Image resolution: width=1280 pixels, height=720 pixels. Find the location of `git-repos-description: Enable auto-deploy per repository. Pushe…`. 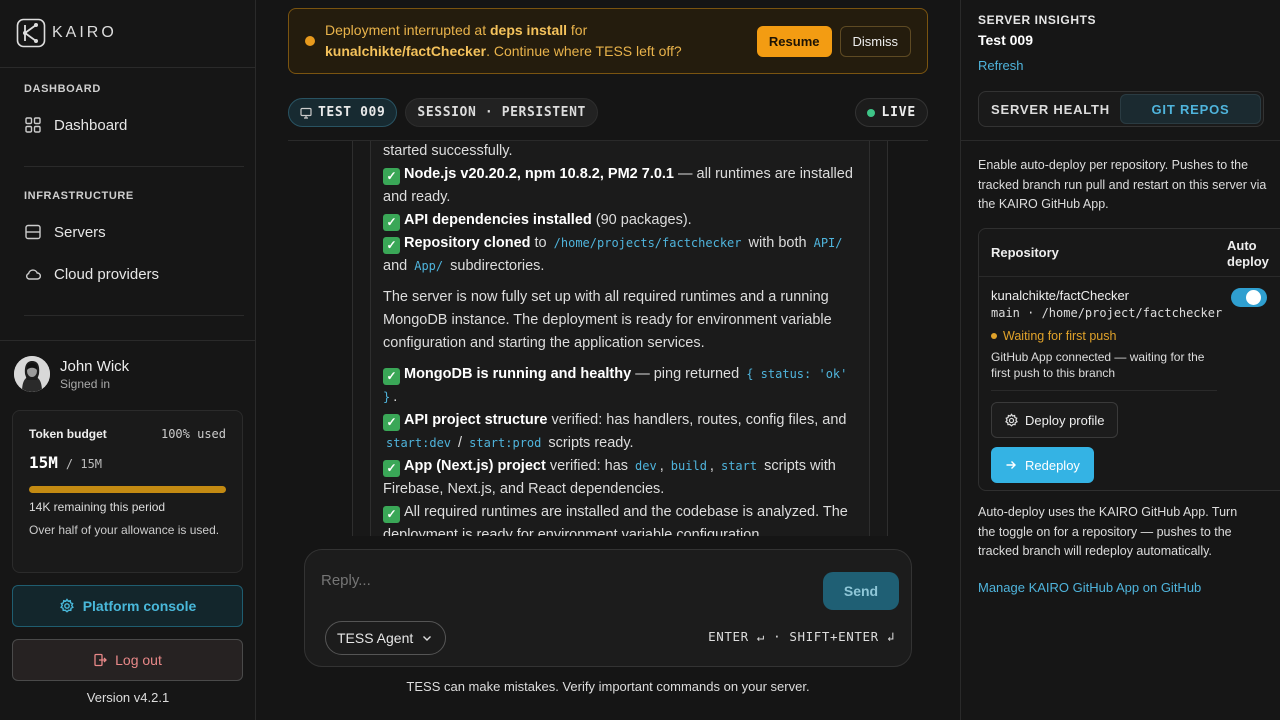

git-repos-description: Enable auto-deploy per repository. Pushe… is located at coordinates (1122, 184).